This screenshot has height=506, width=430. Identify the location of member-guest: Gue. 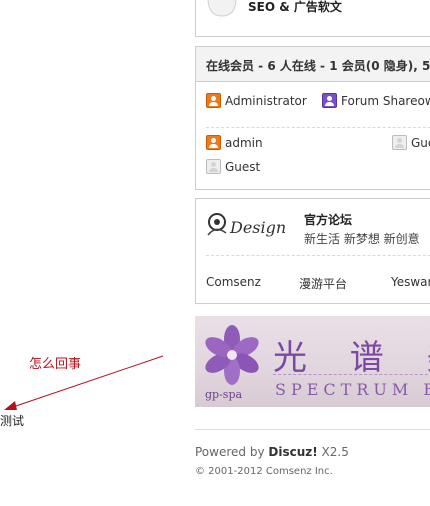
(411, 142).